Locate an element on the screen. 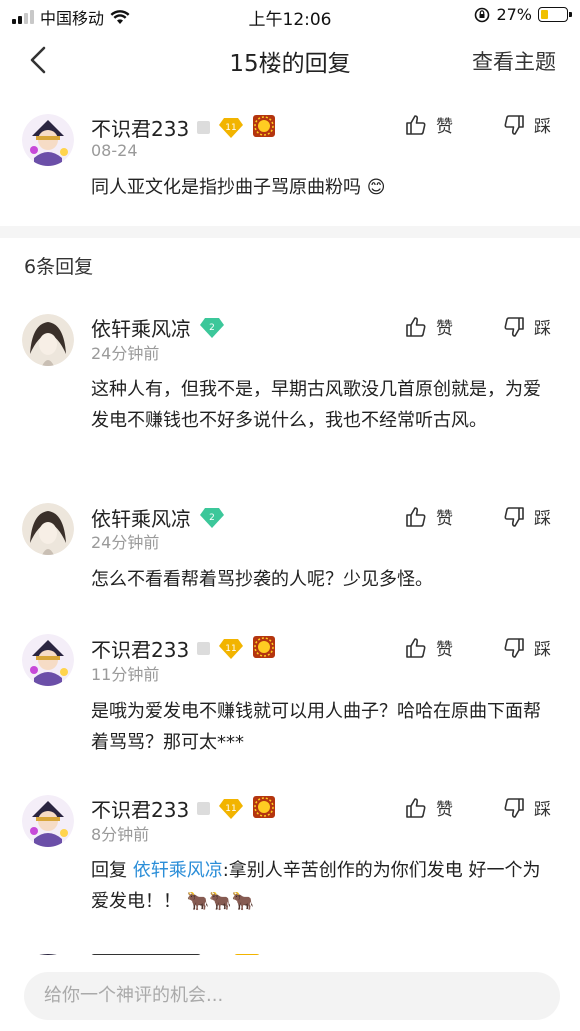 The image size is (580, 1031). timestamp: 08-24 is located at coordinates (114, 150).